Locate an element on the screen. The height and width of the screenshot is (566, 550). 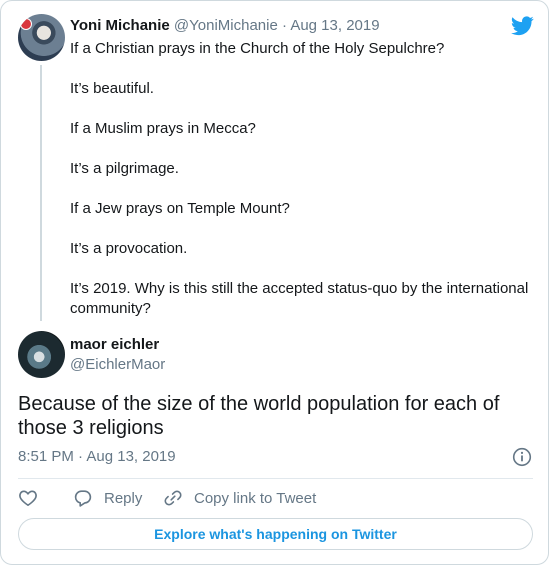
reply-icon is located at coordinates (83, 498).